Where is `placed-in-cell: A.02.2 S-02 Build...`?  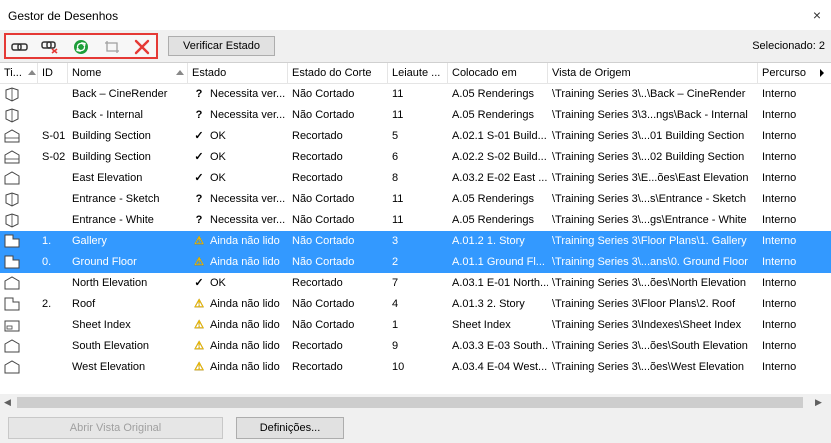
placed-in-cell: A.02.2 S-02 Build... is located at coordinates (499, 157).